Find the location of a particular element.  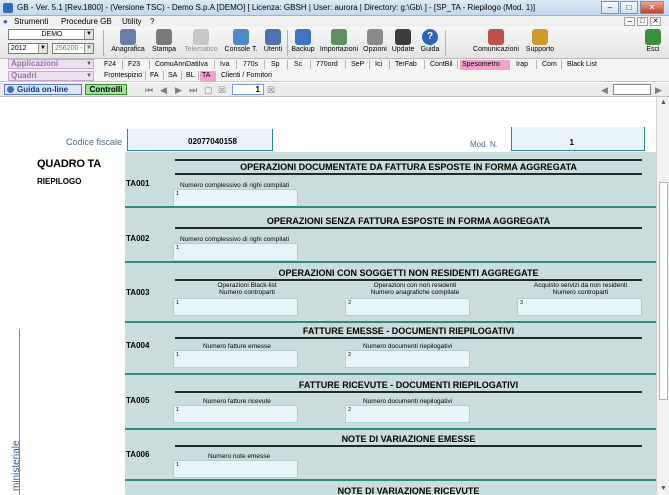

ta003-input-3: 3 is located at coordinates (579, 307).